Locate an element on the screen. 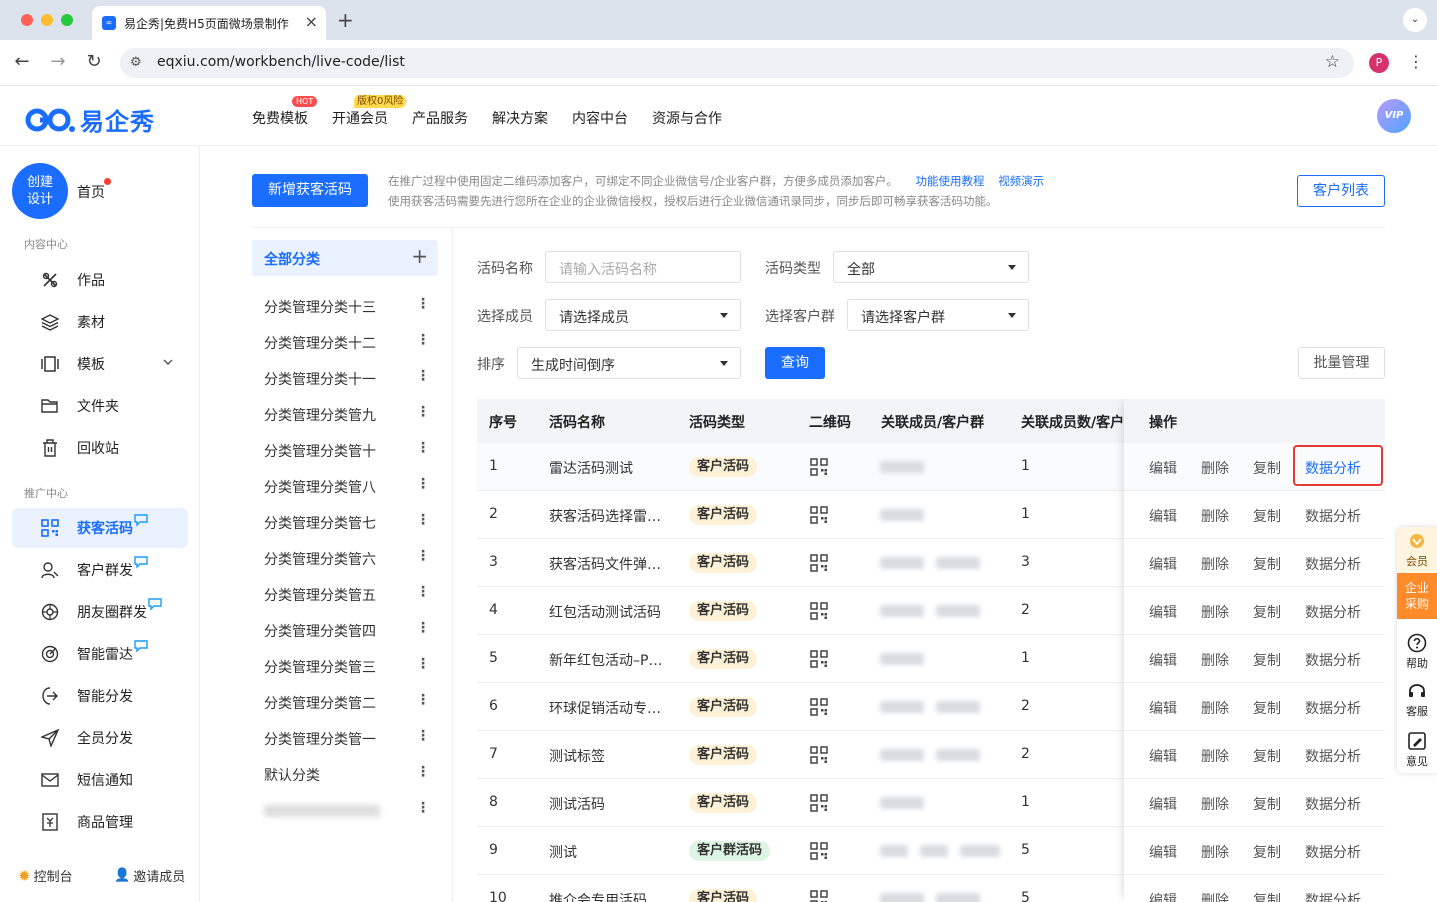  add-category-icon: + is located at coordinates (419, 256).